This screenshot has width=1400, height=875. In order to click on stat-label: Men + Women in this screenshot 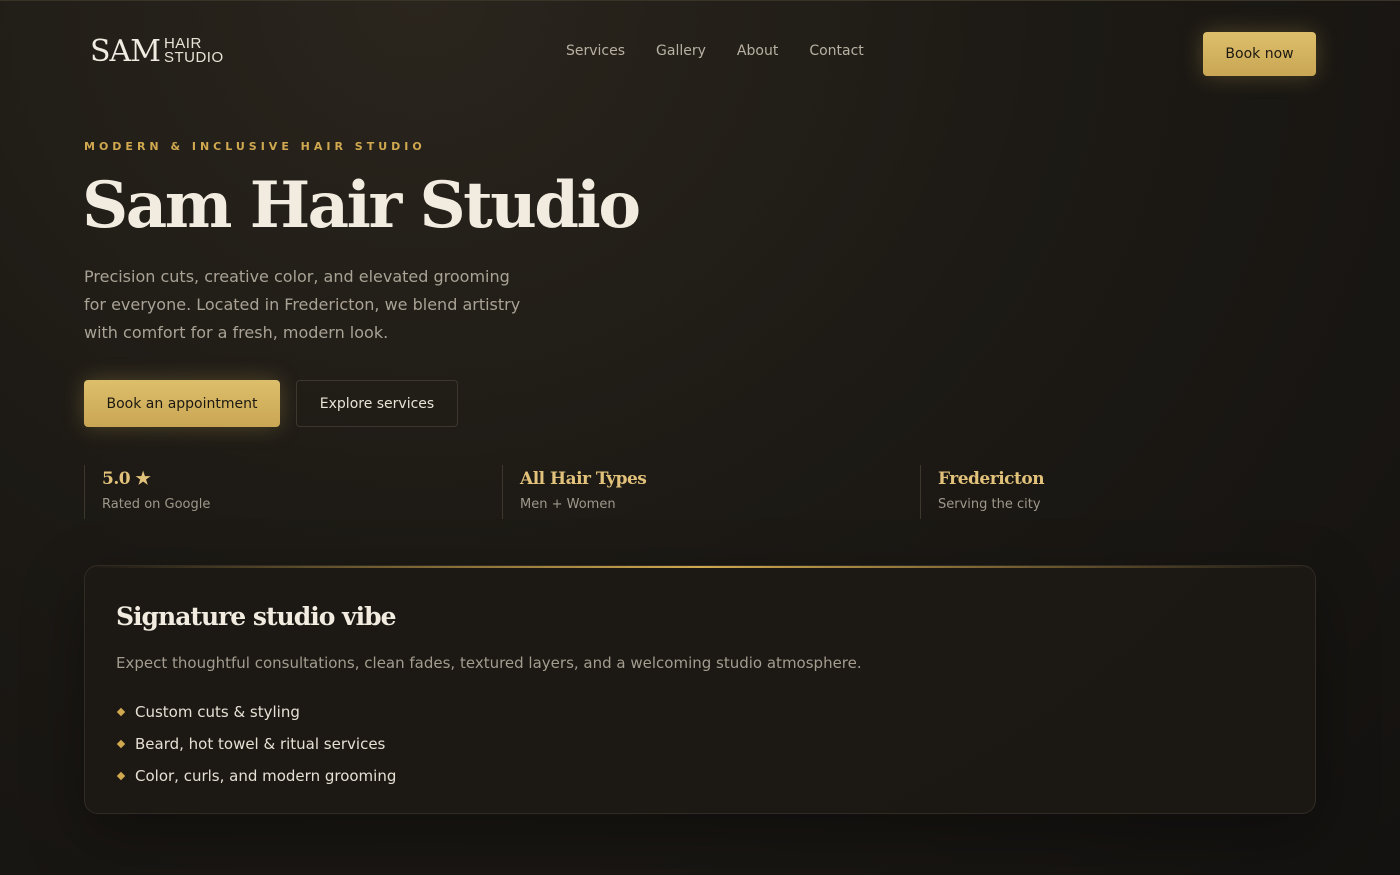, I will do `click(568, 504)`.